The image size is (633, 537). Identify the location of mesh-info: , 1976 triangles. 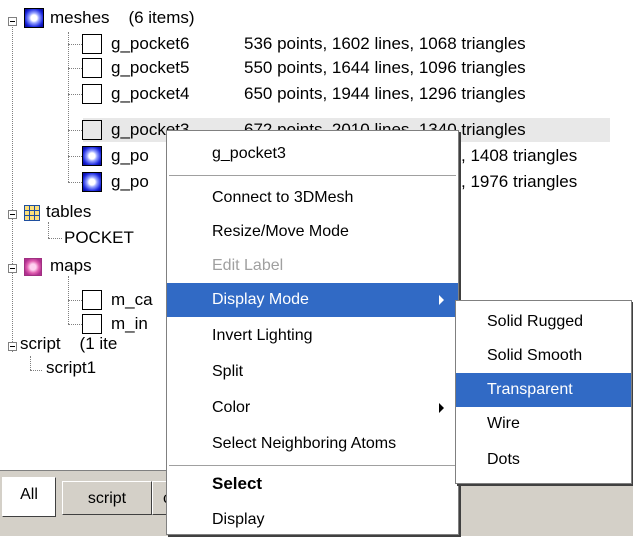
(519, 181).